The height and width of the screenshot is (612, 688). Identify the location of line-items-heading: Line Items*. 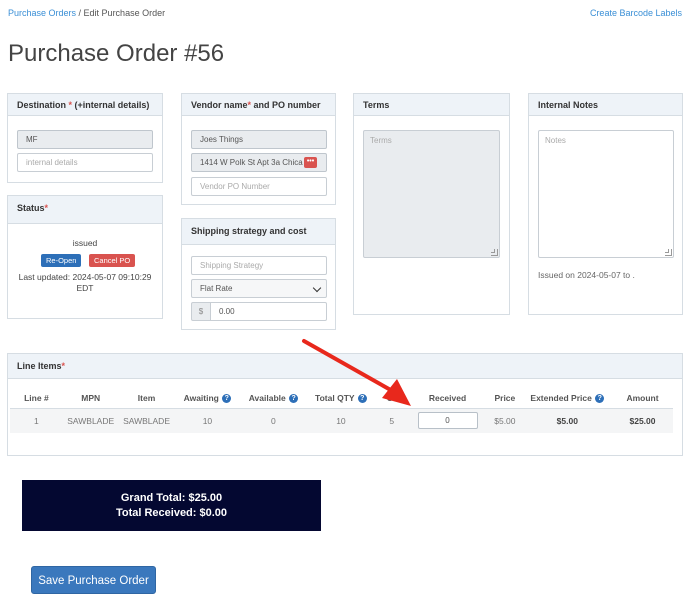
(345, 366).